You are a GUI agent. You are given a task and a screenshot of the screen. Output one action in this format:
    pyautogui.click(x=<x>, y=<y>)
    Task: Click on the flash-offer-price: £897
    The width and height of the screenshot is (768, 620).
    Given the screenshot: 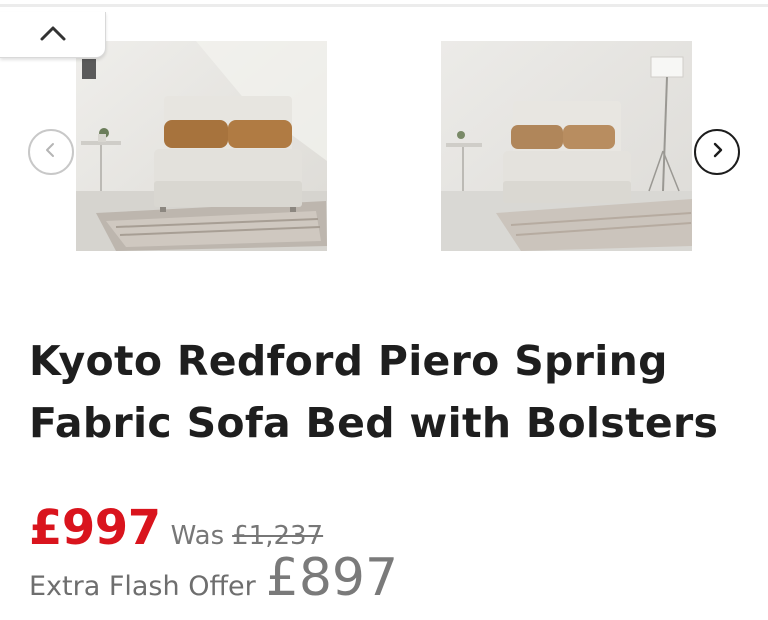 What is the action you would take?
    pyautogui.click(x=332, y=578)
    